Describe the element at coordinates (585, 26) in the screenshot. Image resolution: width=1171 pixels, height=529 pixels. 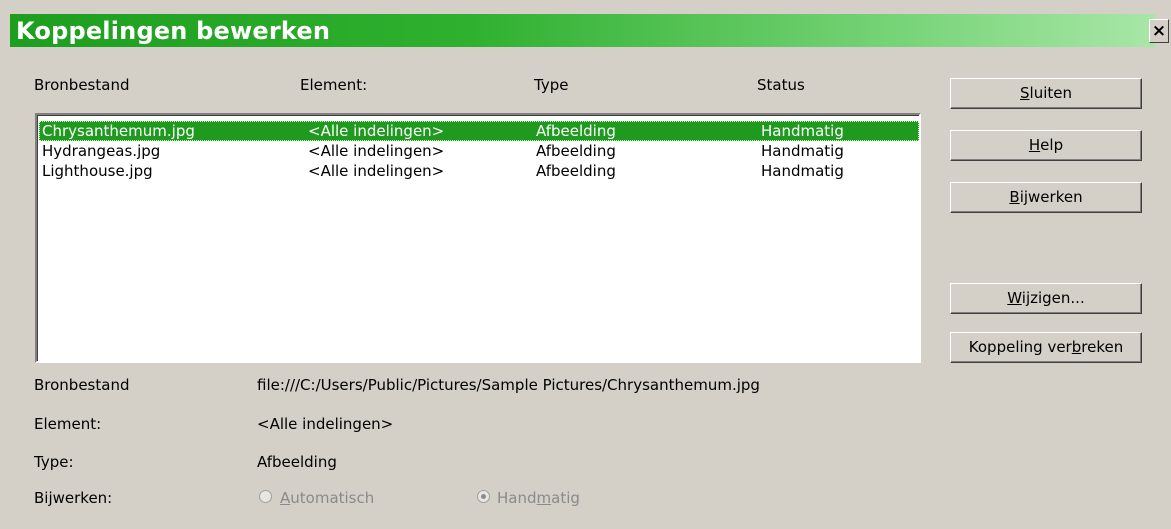
I see `title-bar: Koppelingen bewerken ×` at that location.